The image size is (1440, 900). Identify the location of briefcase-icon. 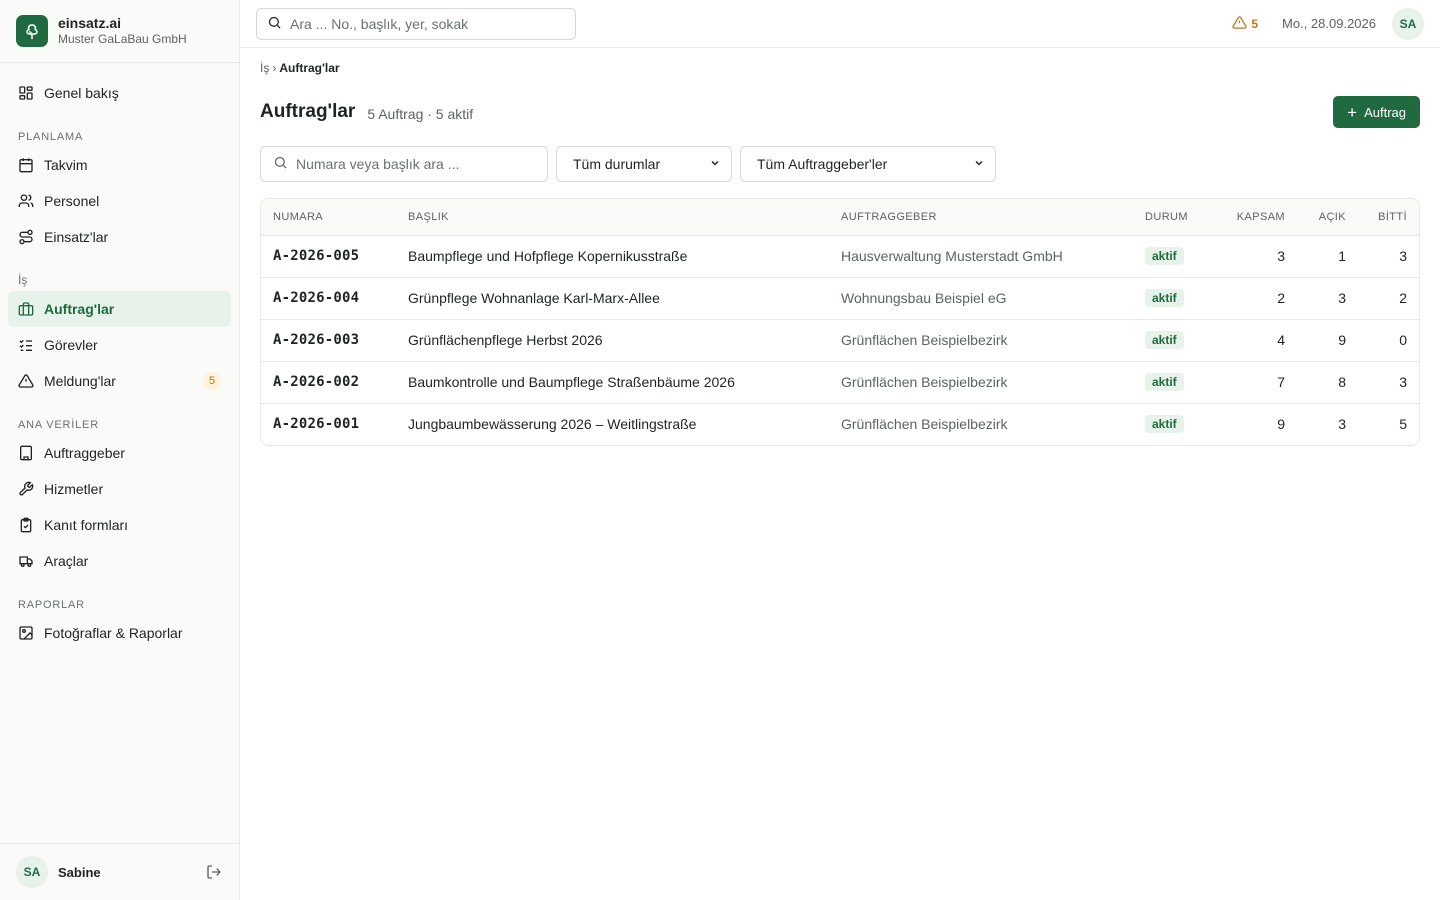
(26, 309).